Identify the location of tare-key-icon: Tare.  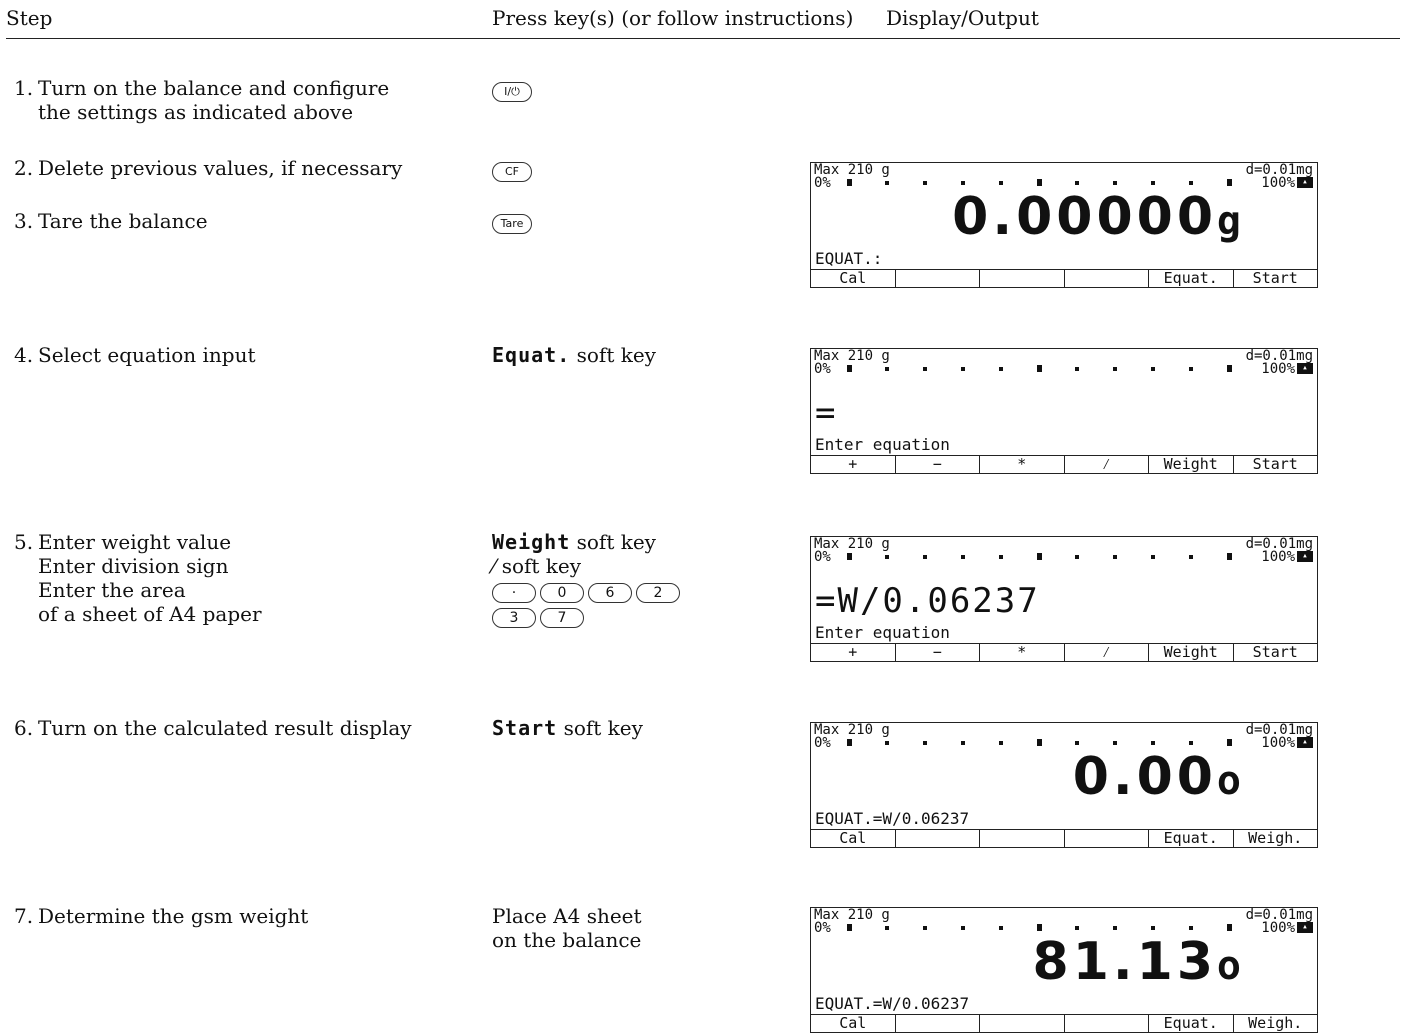
(512, 223).